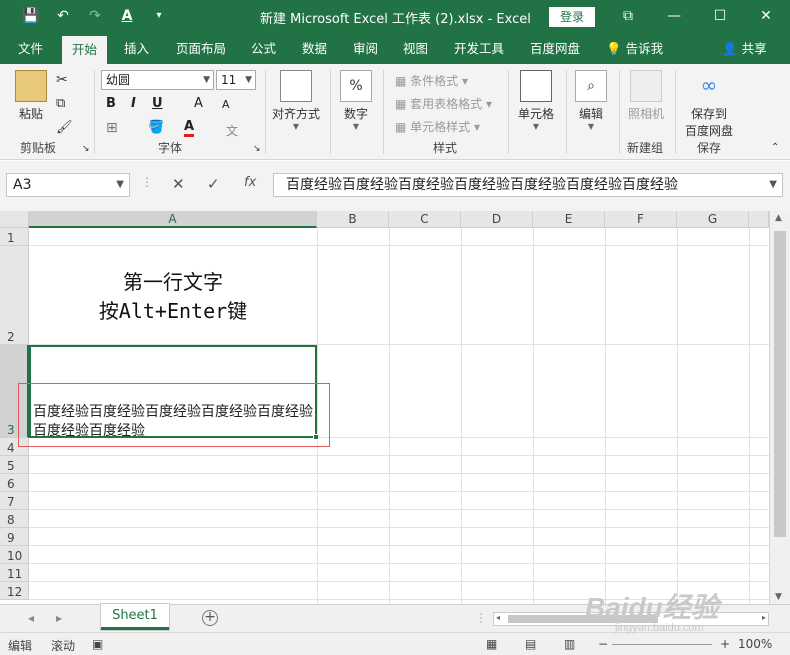  I want to click on editing-button: ⌕ 编辑 ▼, so click(591, 100).